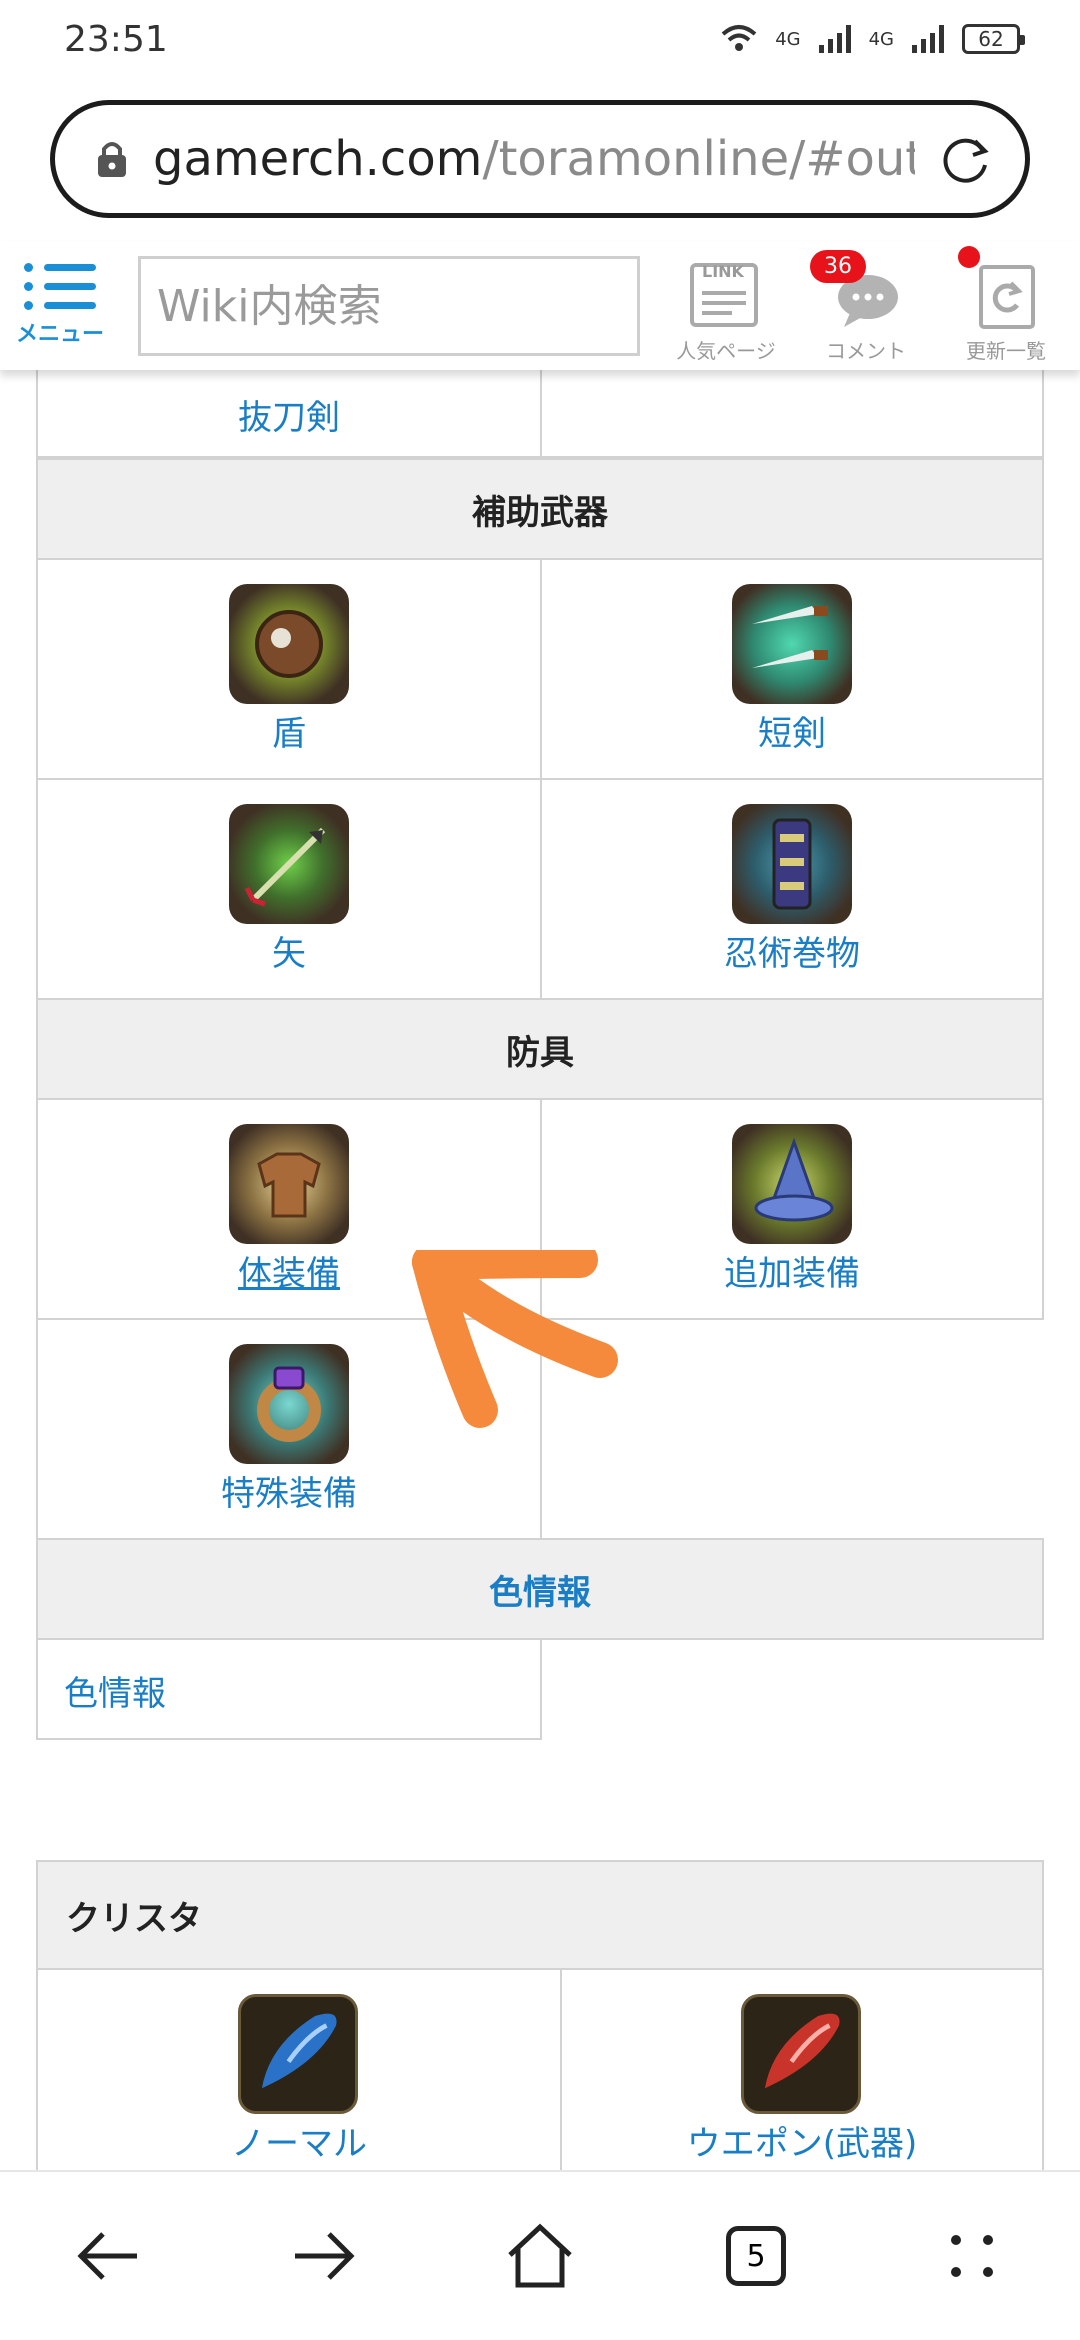 The width and height of the screenshot is (1080, 2340). I want to click on more-icon, so click(972, 2256).